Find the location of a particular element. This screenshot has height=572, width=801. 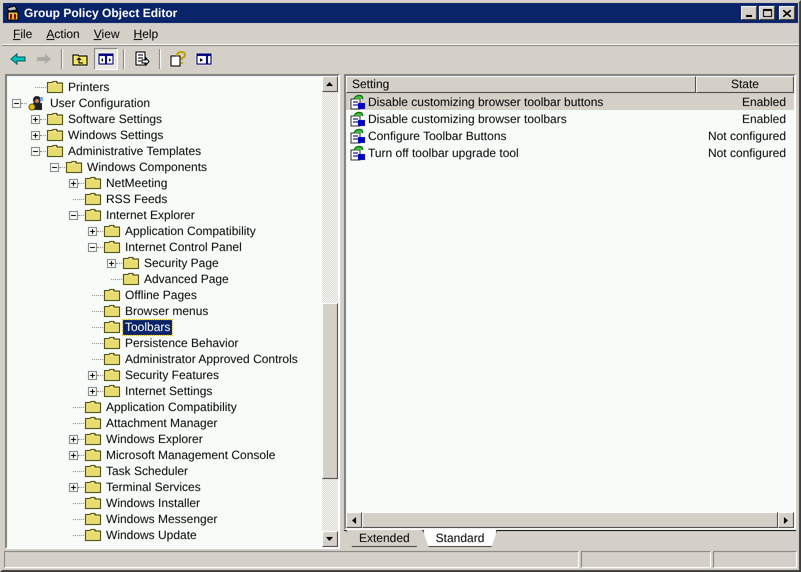

tree-item: NetMeeting is located at coordinates (137, 183).